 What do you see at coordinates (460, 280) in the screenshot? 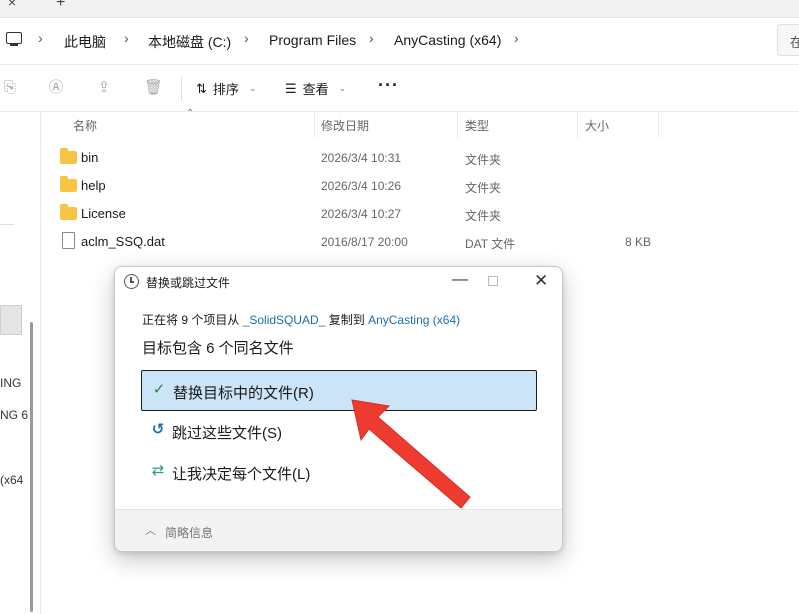
I see `minimize-button: —` at bounding box center [460, 280].